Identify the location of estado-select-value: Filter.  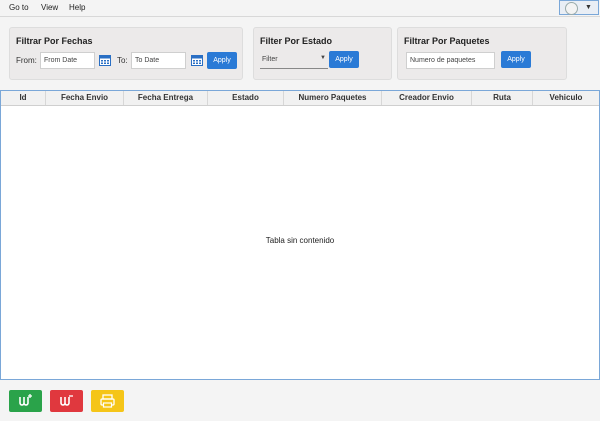
(270, 59).